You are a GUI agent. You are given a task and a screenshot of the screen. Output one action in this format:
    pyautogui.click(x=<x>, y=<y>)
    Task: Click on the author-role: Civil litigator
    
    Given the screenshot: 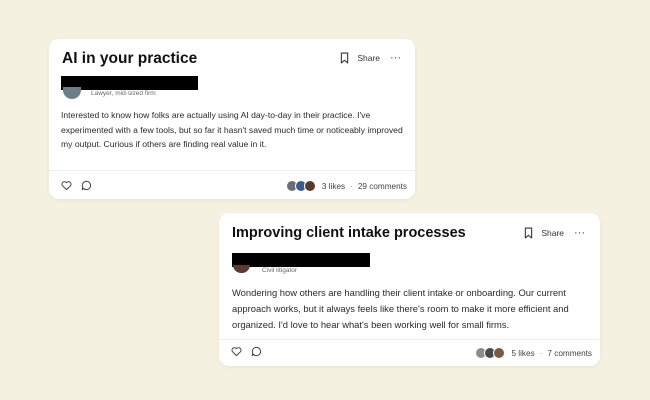 What is the action you would take?
    pyautogui.click(x=280, y=270)
    